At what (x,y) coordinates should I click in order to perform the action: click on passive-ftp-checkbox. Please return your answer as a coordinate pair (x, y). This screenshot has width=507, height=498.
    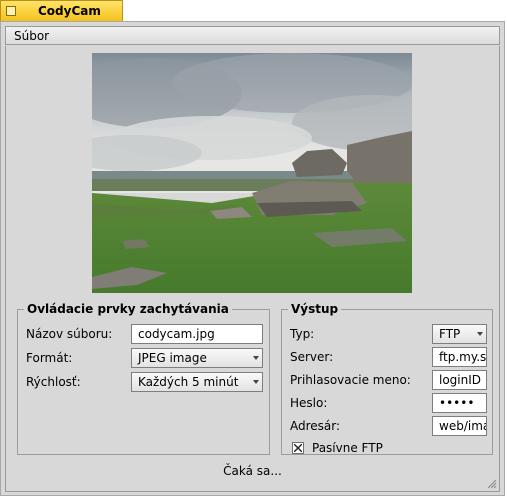
    Looking at the image, I should click on (298, 448).